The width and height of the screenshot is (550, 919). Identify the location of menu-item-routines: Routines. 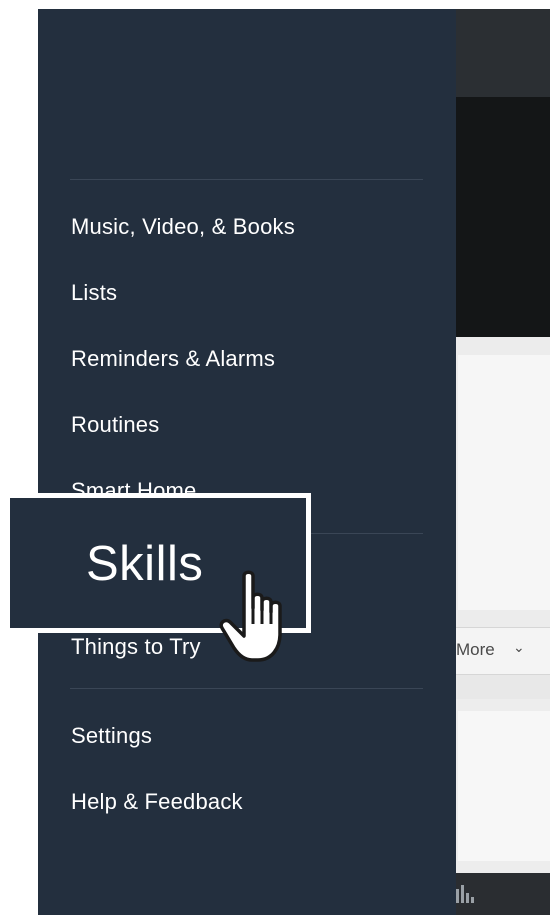
(115, 425).